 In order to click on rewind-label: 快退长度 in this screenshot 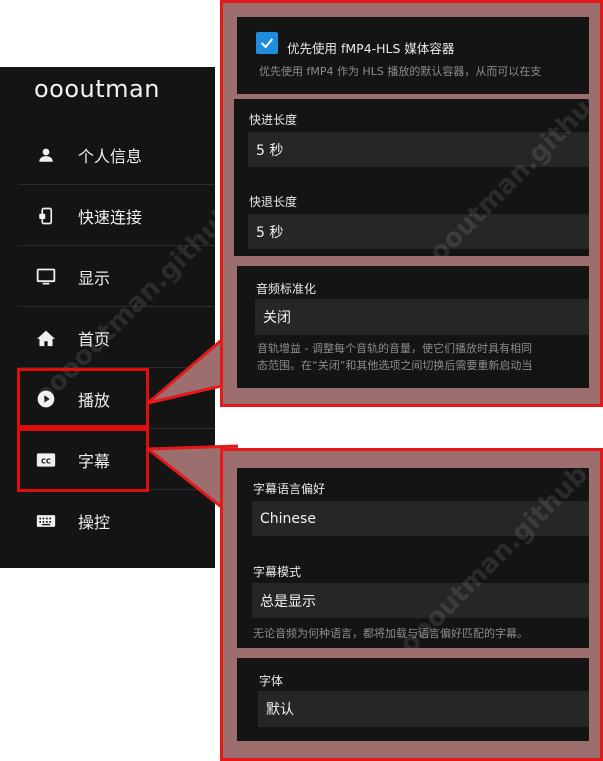, I will do `click(273, 202)`.